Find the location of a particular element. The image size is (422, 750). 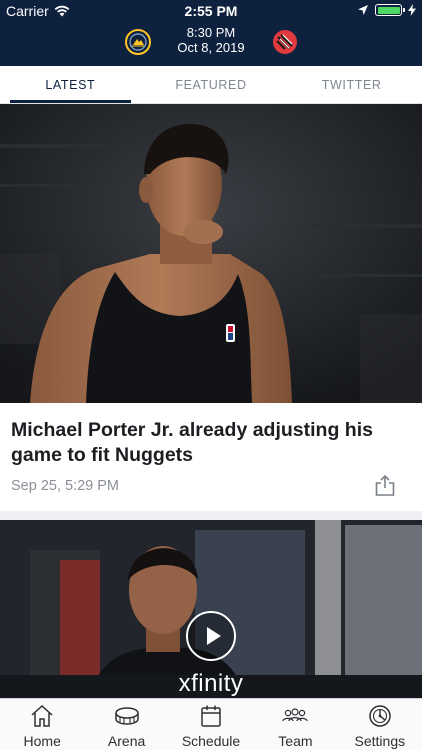

status-right is located at coordinates (386, 10).